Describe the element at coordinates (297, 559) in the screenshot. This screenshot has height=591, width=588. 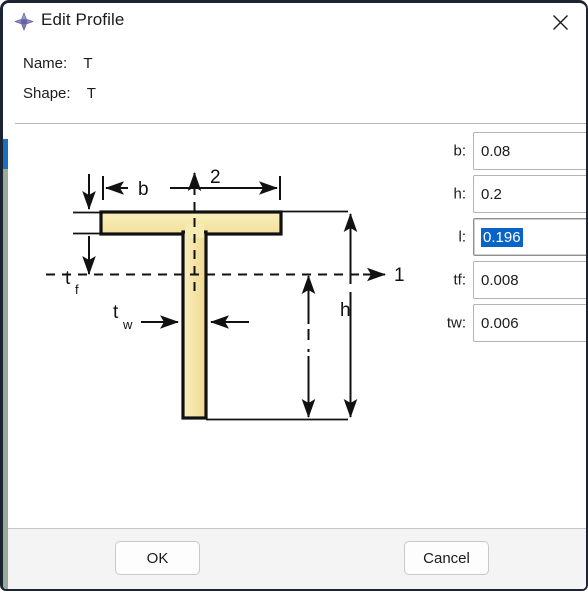
I see `dialog-footer: OK Cancel` at that location.